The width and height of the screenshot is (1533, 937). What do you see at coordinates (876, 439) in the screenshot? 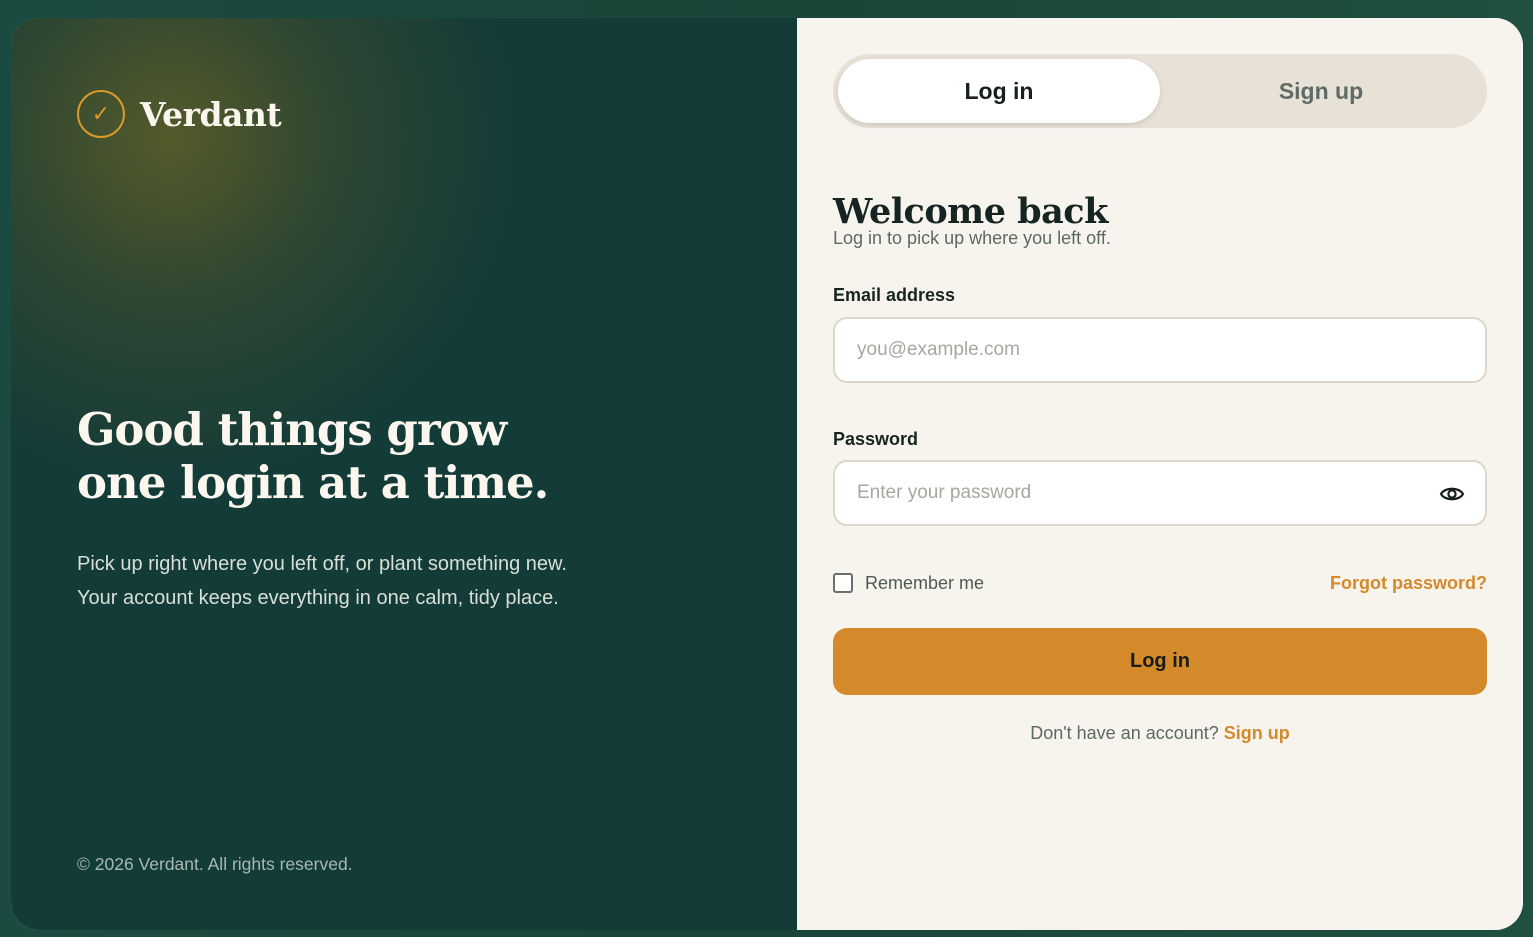
I see `password-label: Password` at bounding box center [876, 439].